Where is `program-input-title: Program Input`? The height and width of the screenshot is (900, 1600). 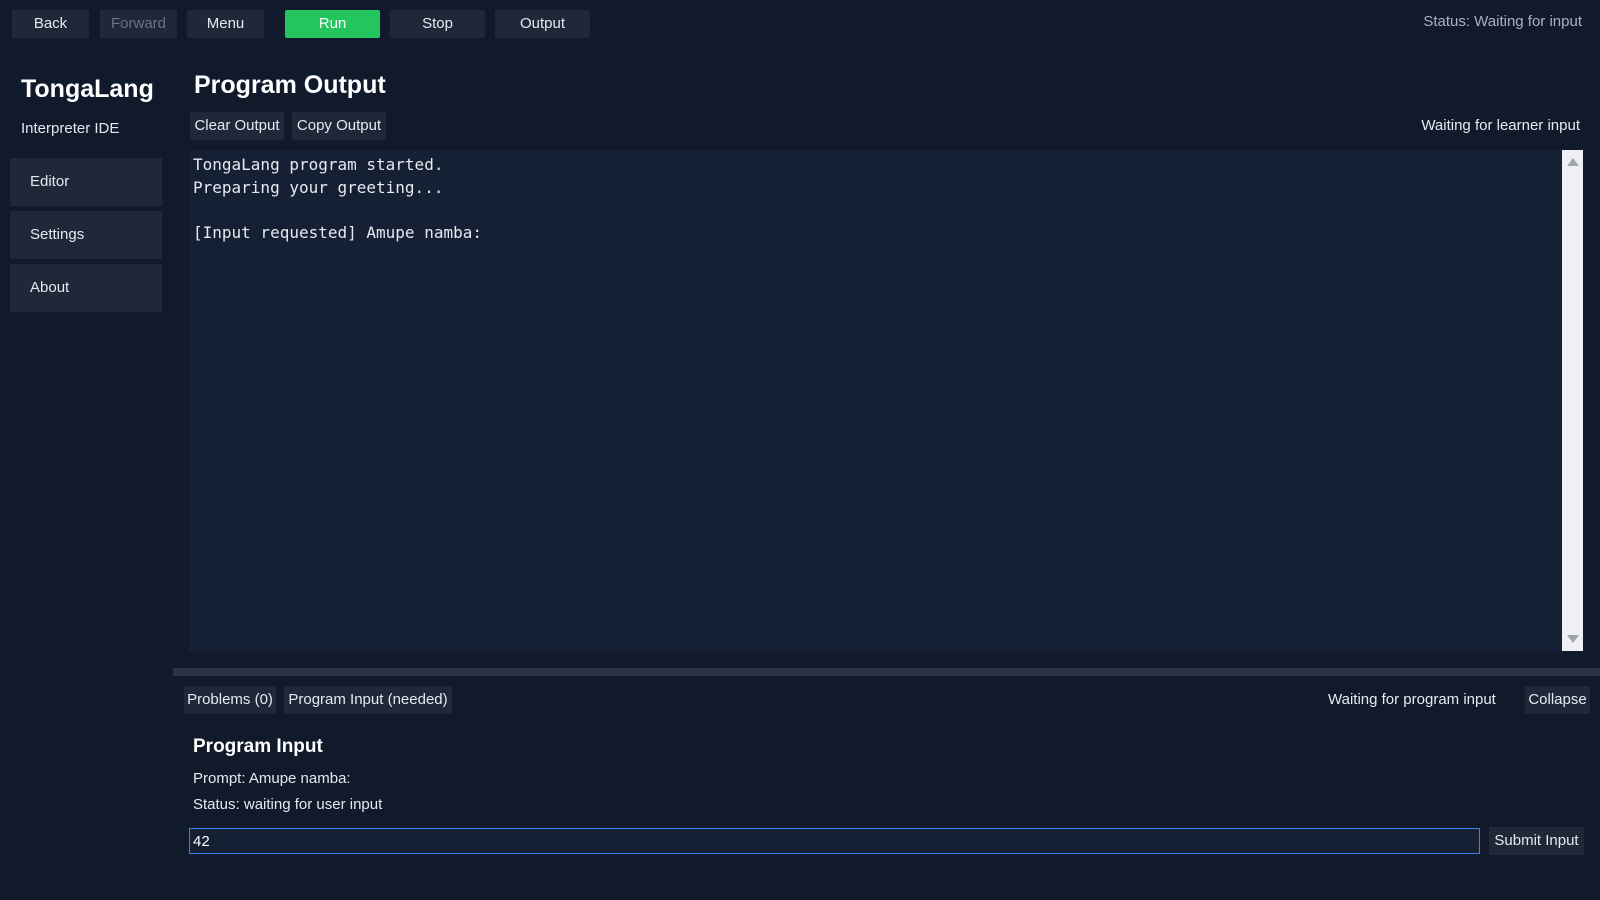
program-input-title: Program Input is located at coordinates (258, 746).